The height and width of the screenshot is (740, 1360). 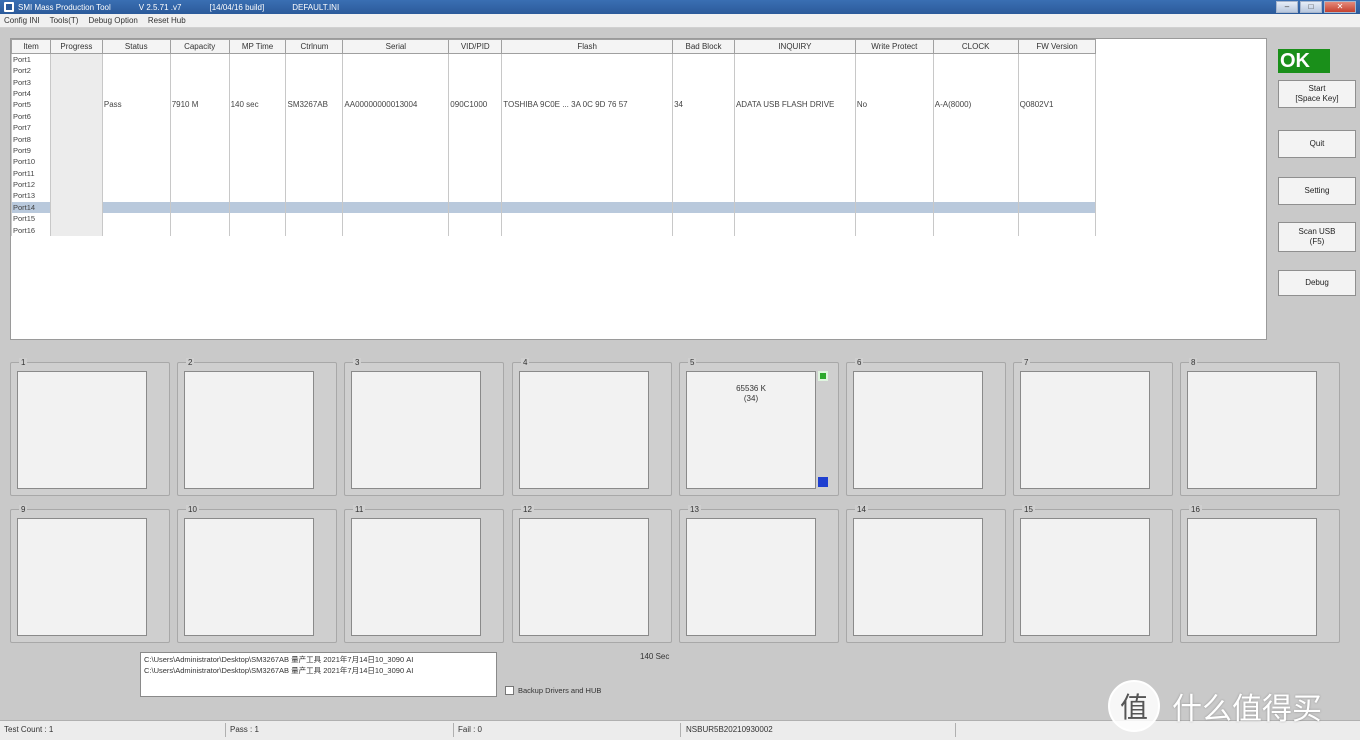 I want to click on table-row: Port1, so click(x=638, y=59).